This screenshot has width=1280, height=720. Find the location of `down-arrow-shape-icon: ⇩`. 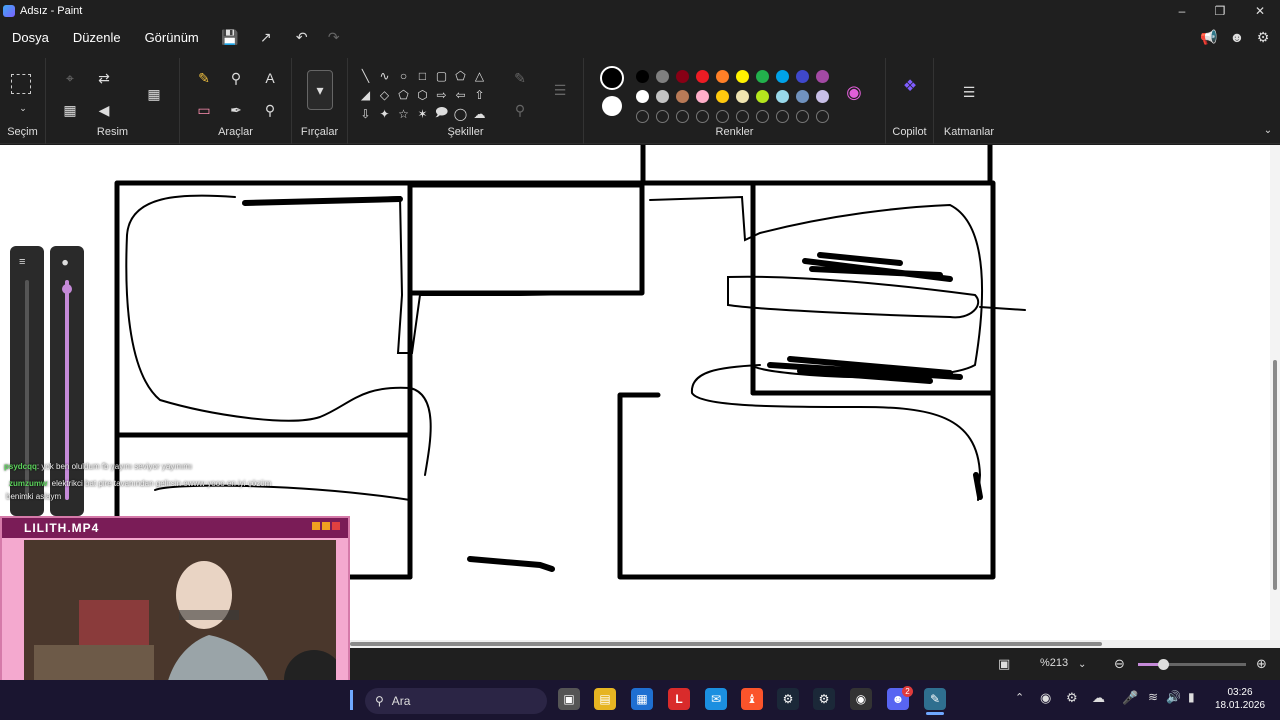

down-arrow-shape-icon: ⇩ is located at coordinates (365, 113).